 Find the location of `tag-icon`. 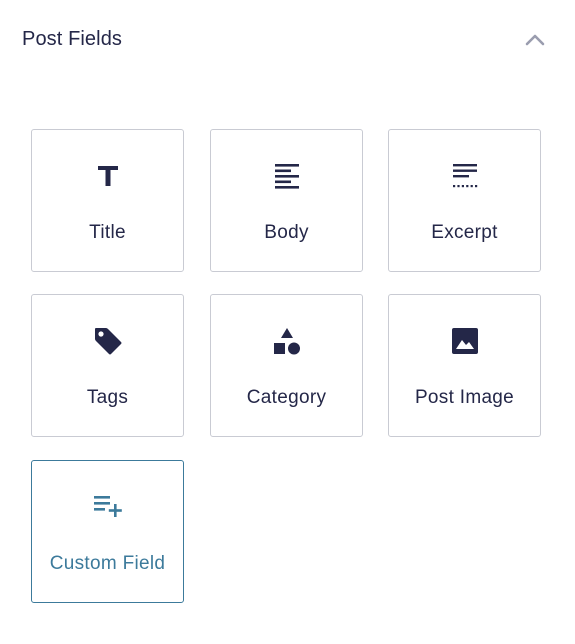

tag-icon is located at coordinates (107, 341).